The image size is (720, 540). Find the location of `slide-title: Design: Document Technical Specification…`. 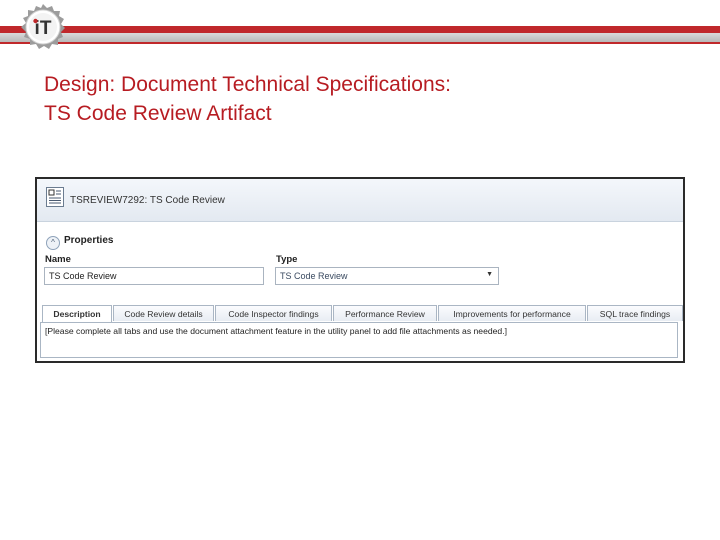

slide-title: Design: Document Technical Specification… is located at coordinates (364, 99).